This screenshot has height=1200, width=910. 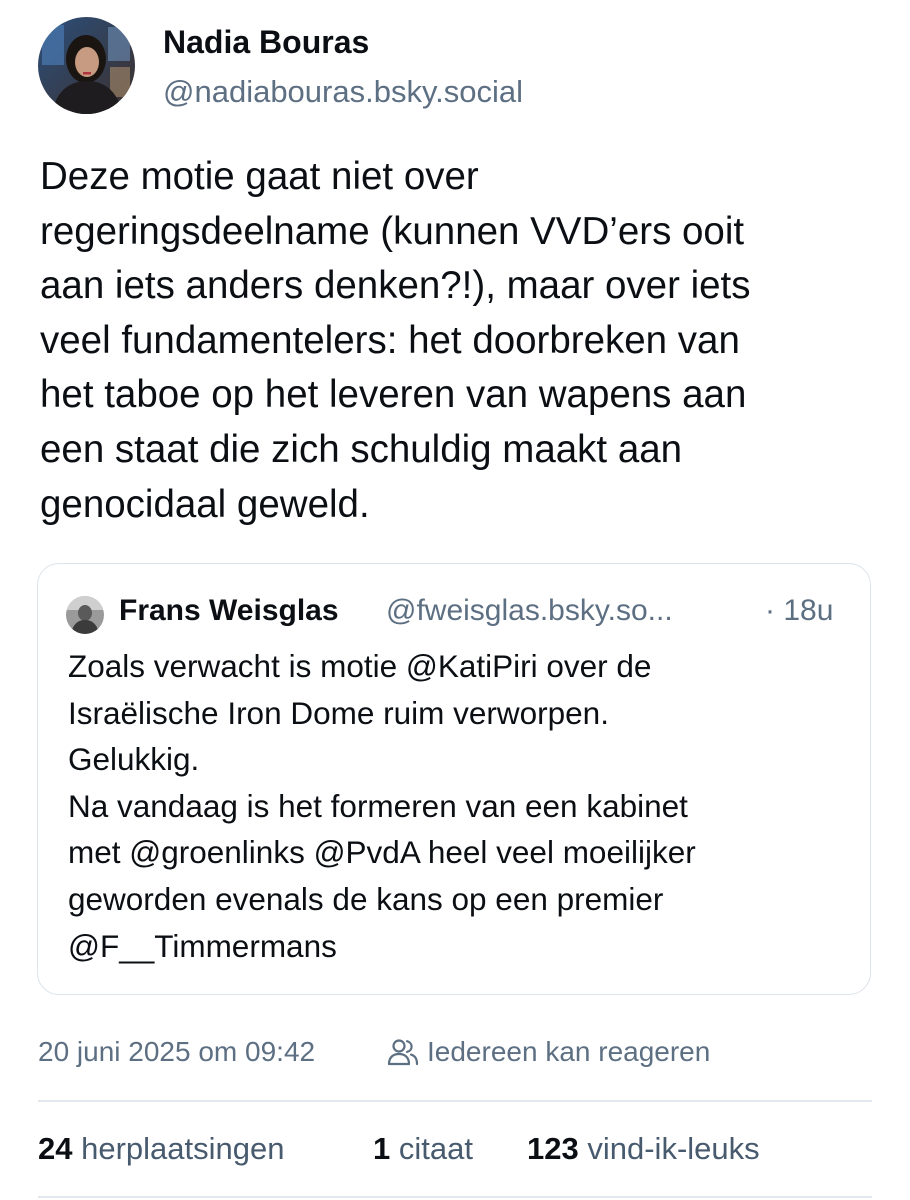 I want to click on reposts-label: herplaatsingen, so click(x=183, y=1148).